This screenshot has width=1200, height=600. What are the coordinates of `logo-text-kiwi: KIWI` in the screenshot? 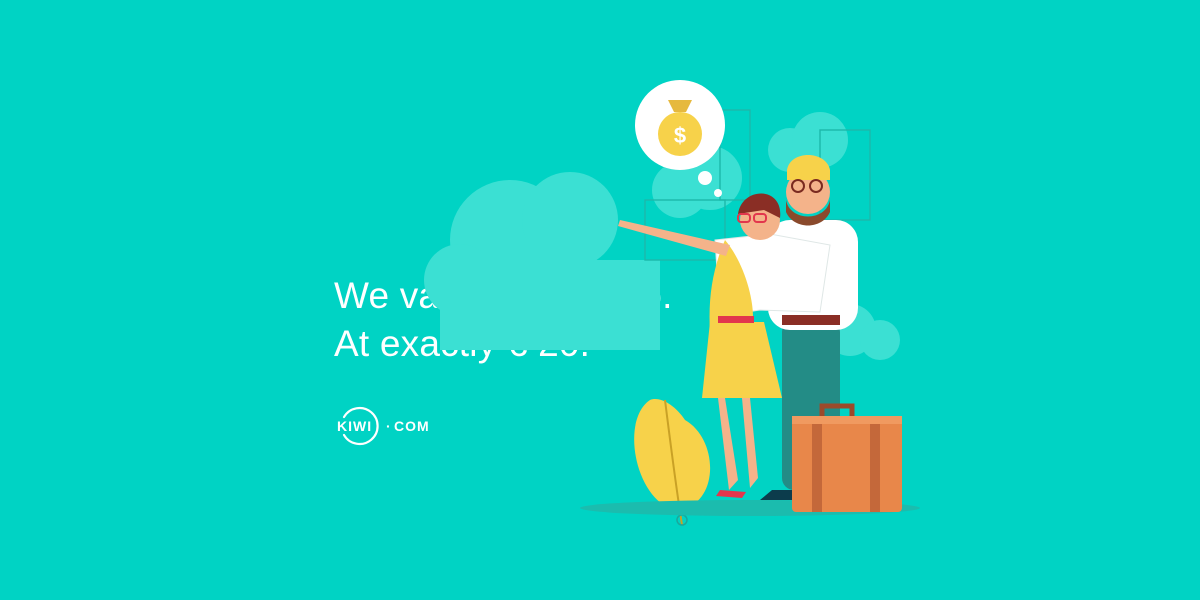 It's located at (354, 426).